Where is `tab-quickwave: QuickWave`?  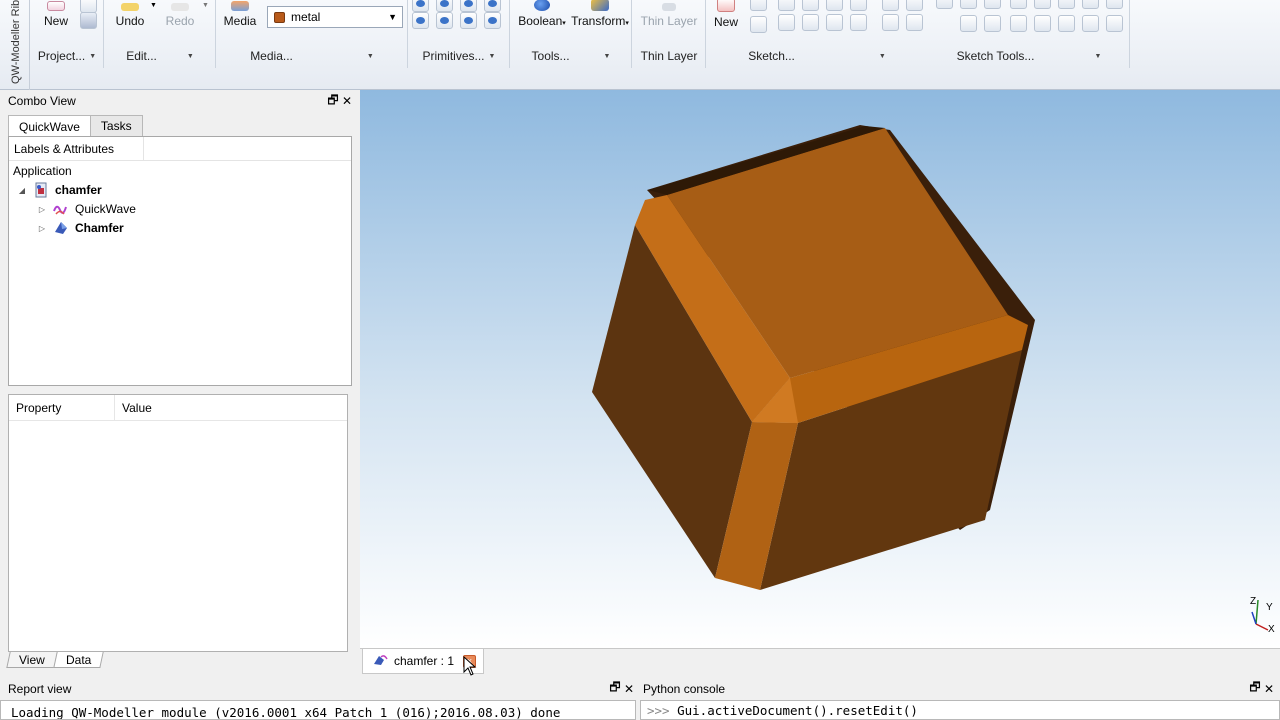
tab-quickwave: QuickWave is located at coordinates (49, 126).